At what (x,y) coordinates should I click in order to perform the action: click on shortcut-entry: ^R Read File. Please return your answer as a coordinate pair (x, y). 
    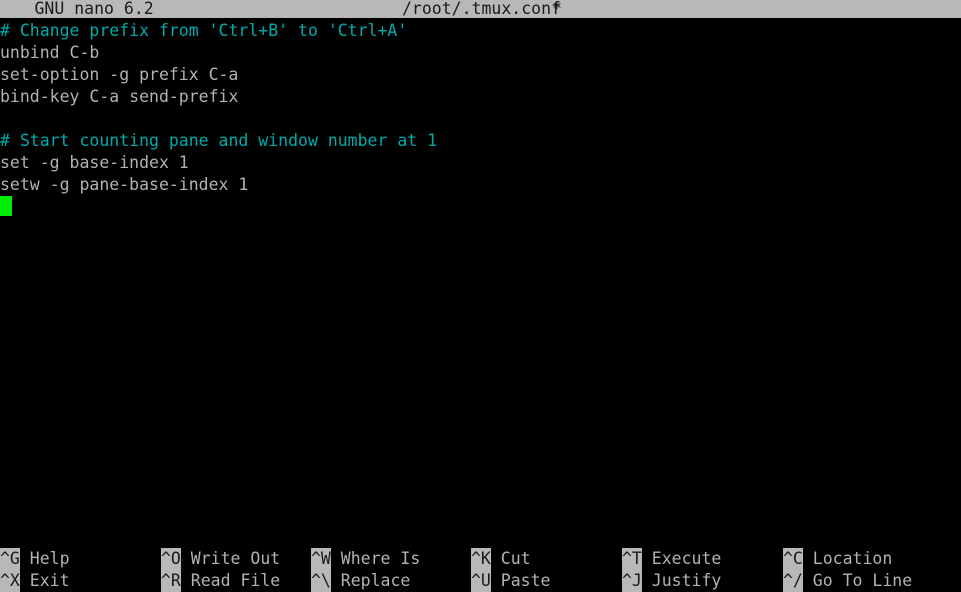
    Looking at the image, I should click on (220, 581).